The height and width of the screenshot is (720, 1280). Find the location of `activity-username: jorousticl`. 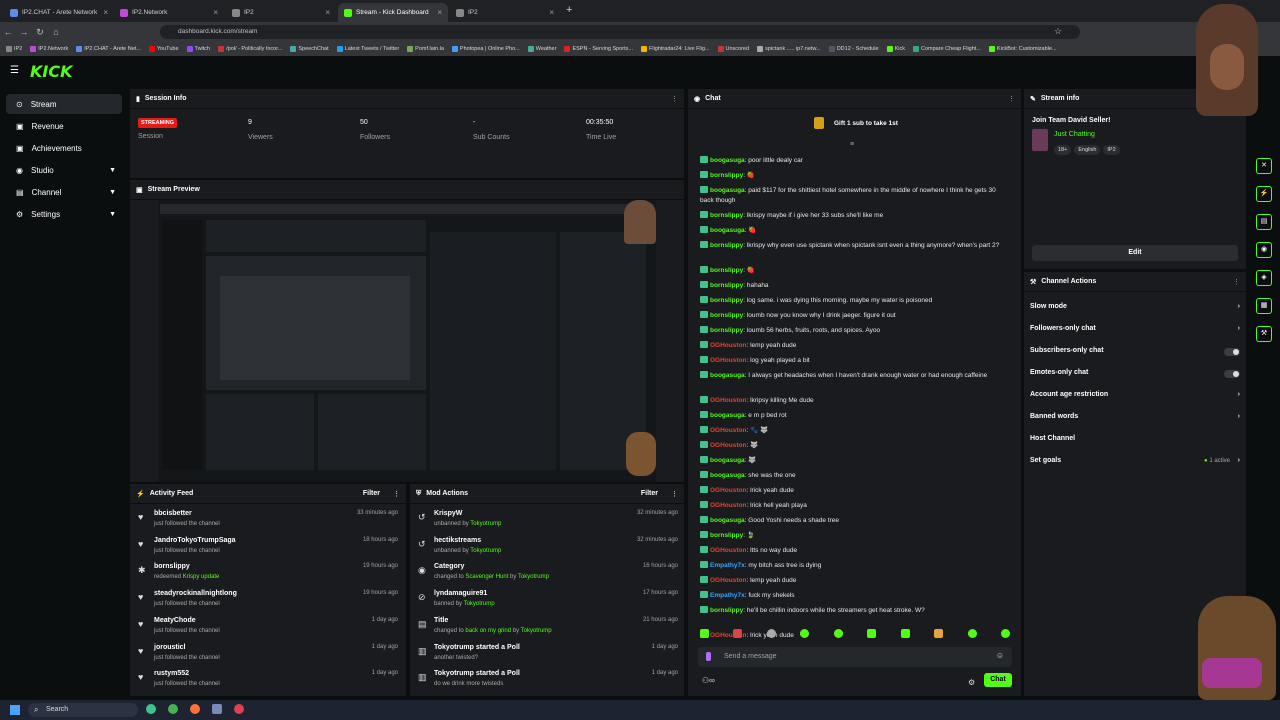

activity-username: jorousticl is located at coordinates (170, 647).